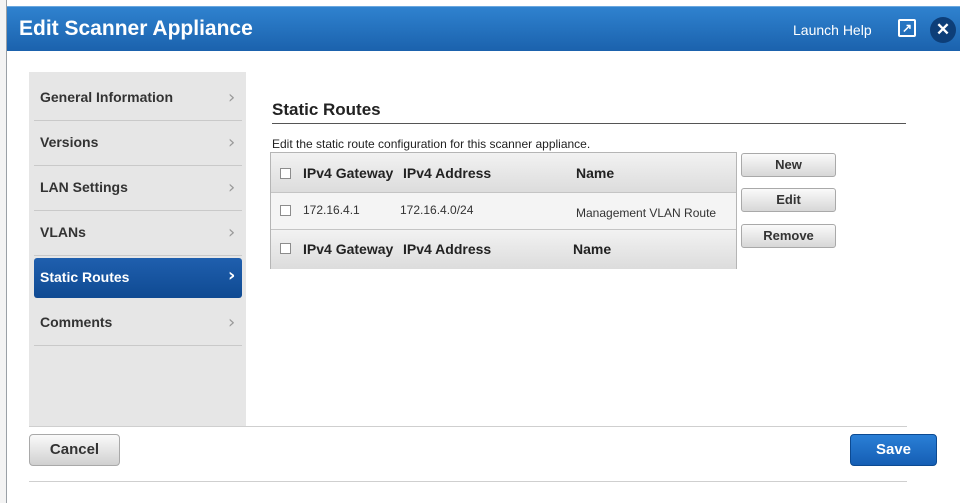 The height and width of the screenshot is (503, 960). I want to click on cell-ipv4-gateway: 172.16.4.1, so click(331, 210).